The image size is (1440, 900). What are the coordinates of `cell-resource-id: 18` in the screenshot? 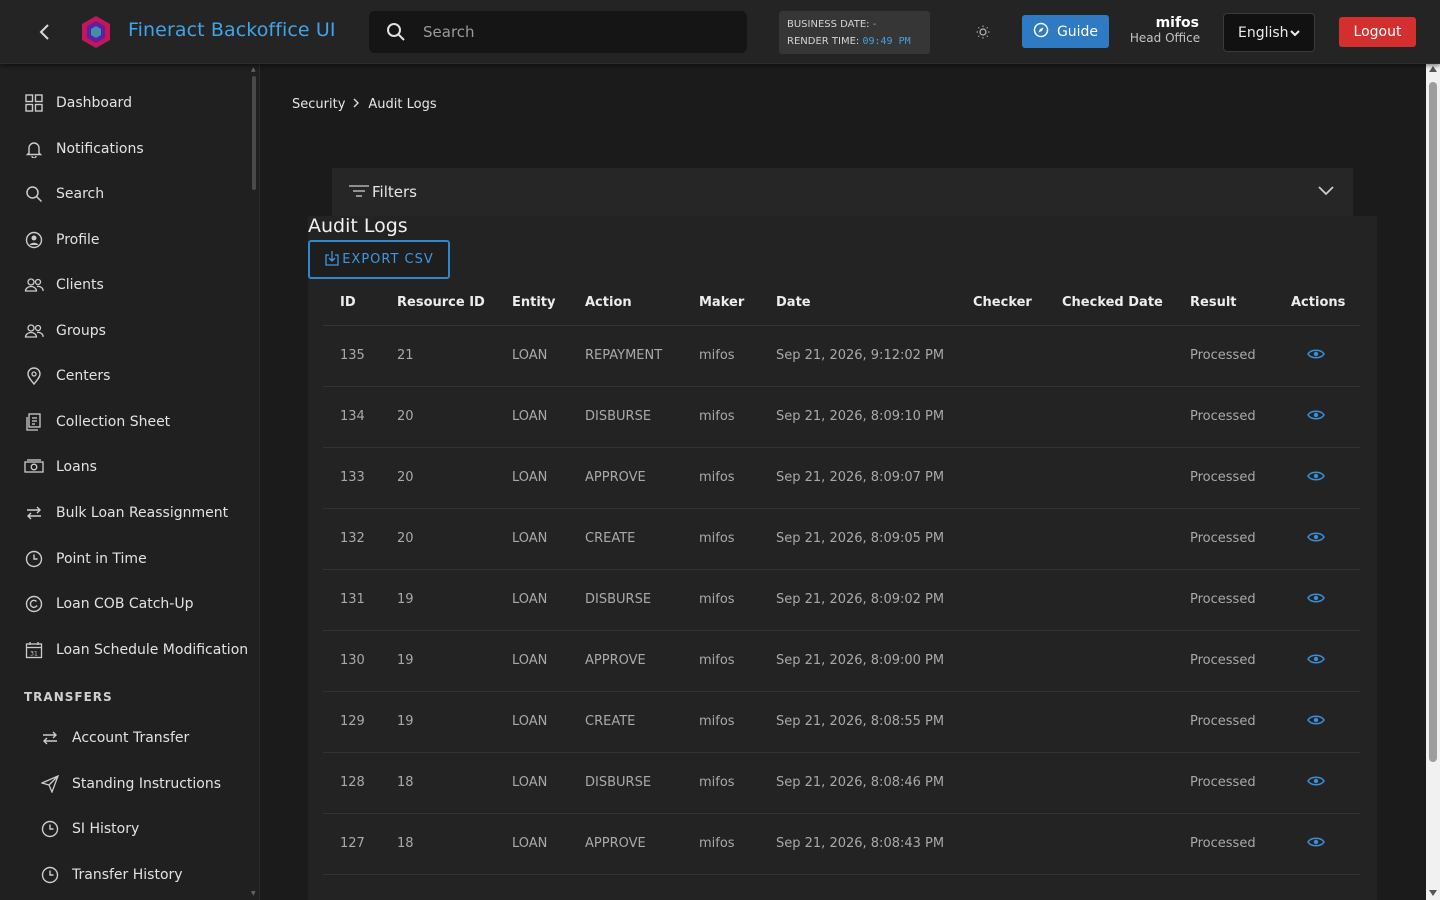 It's located at (454, 783).